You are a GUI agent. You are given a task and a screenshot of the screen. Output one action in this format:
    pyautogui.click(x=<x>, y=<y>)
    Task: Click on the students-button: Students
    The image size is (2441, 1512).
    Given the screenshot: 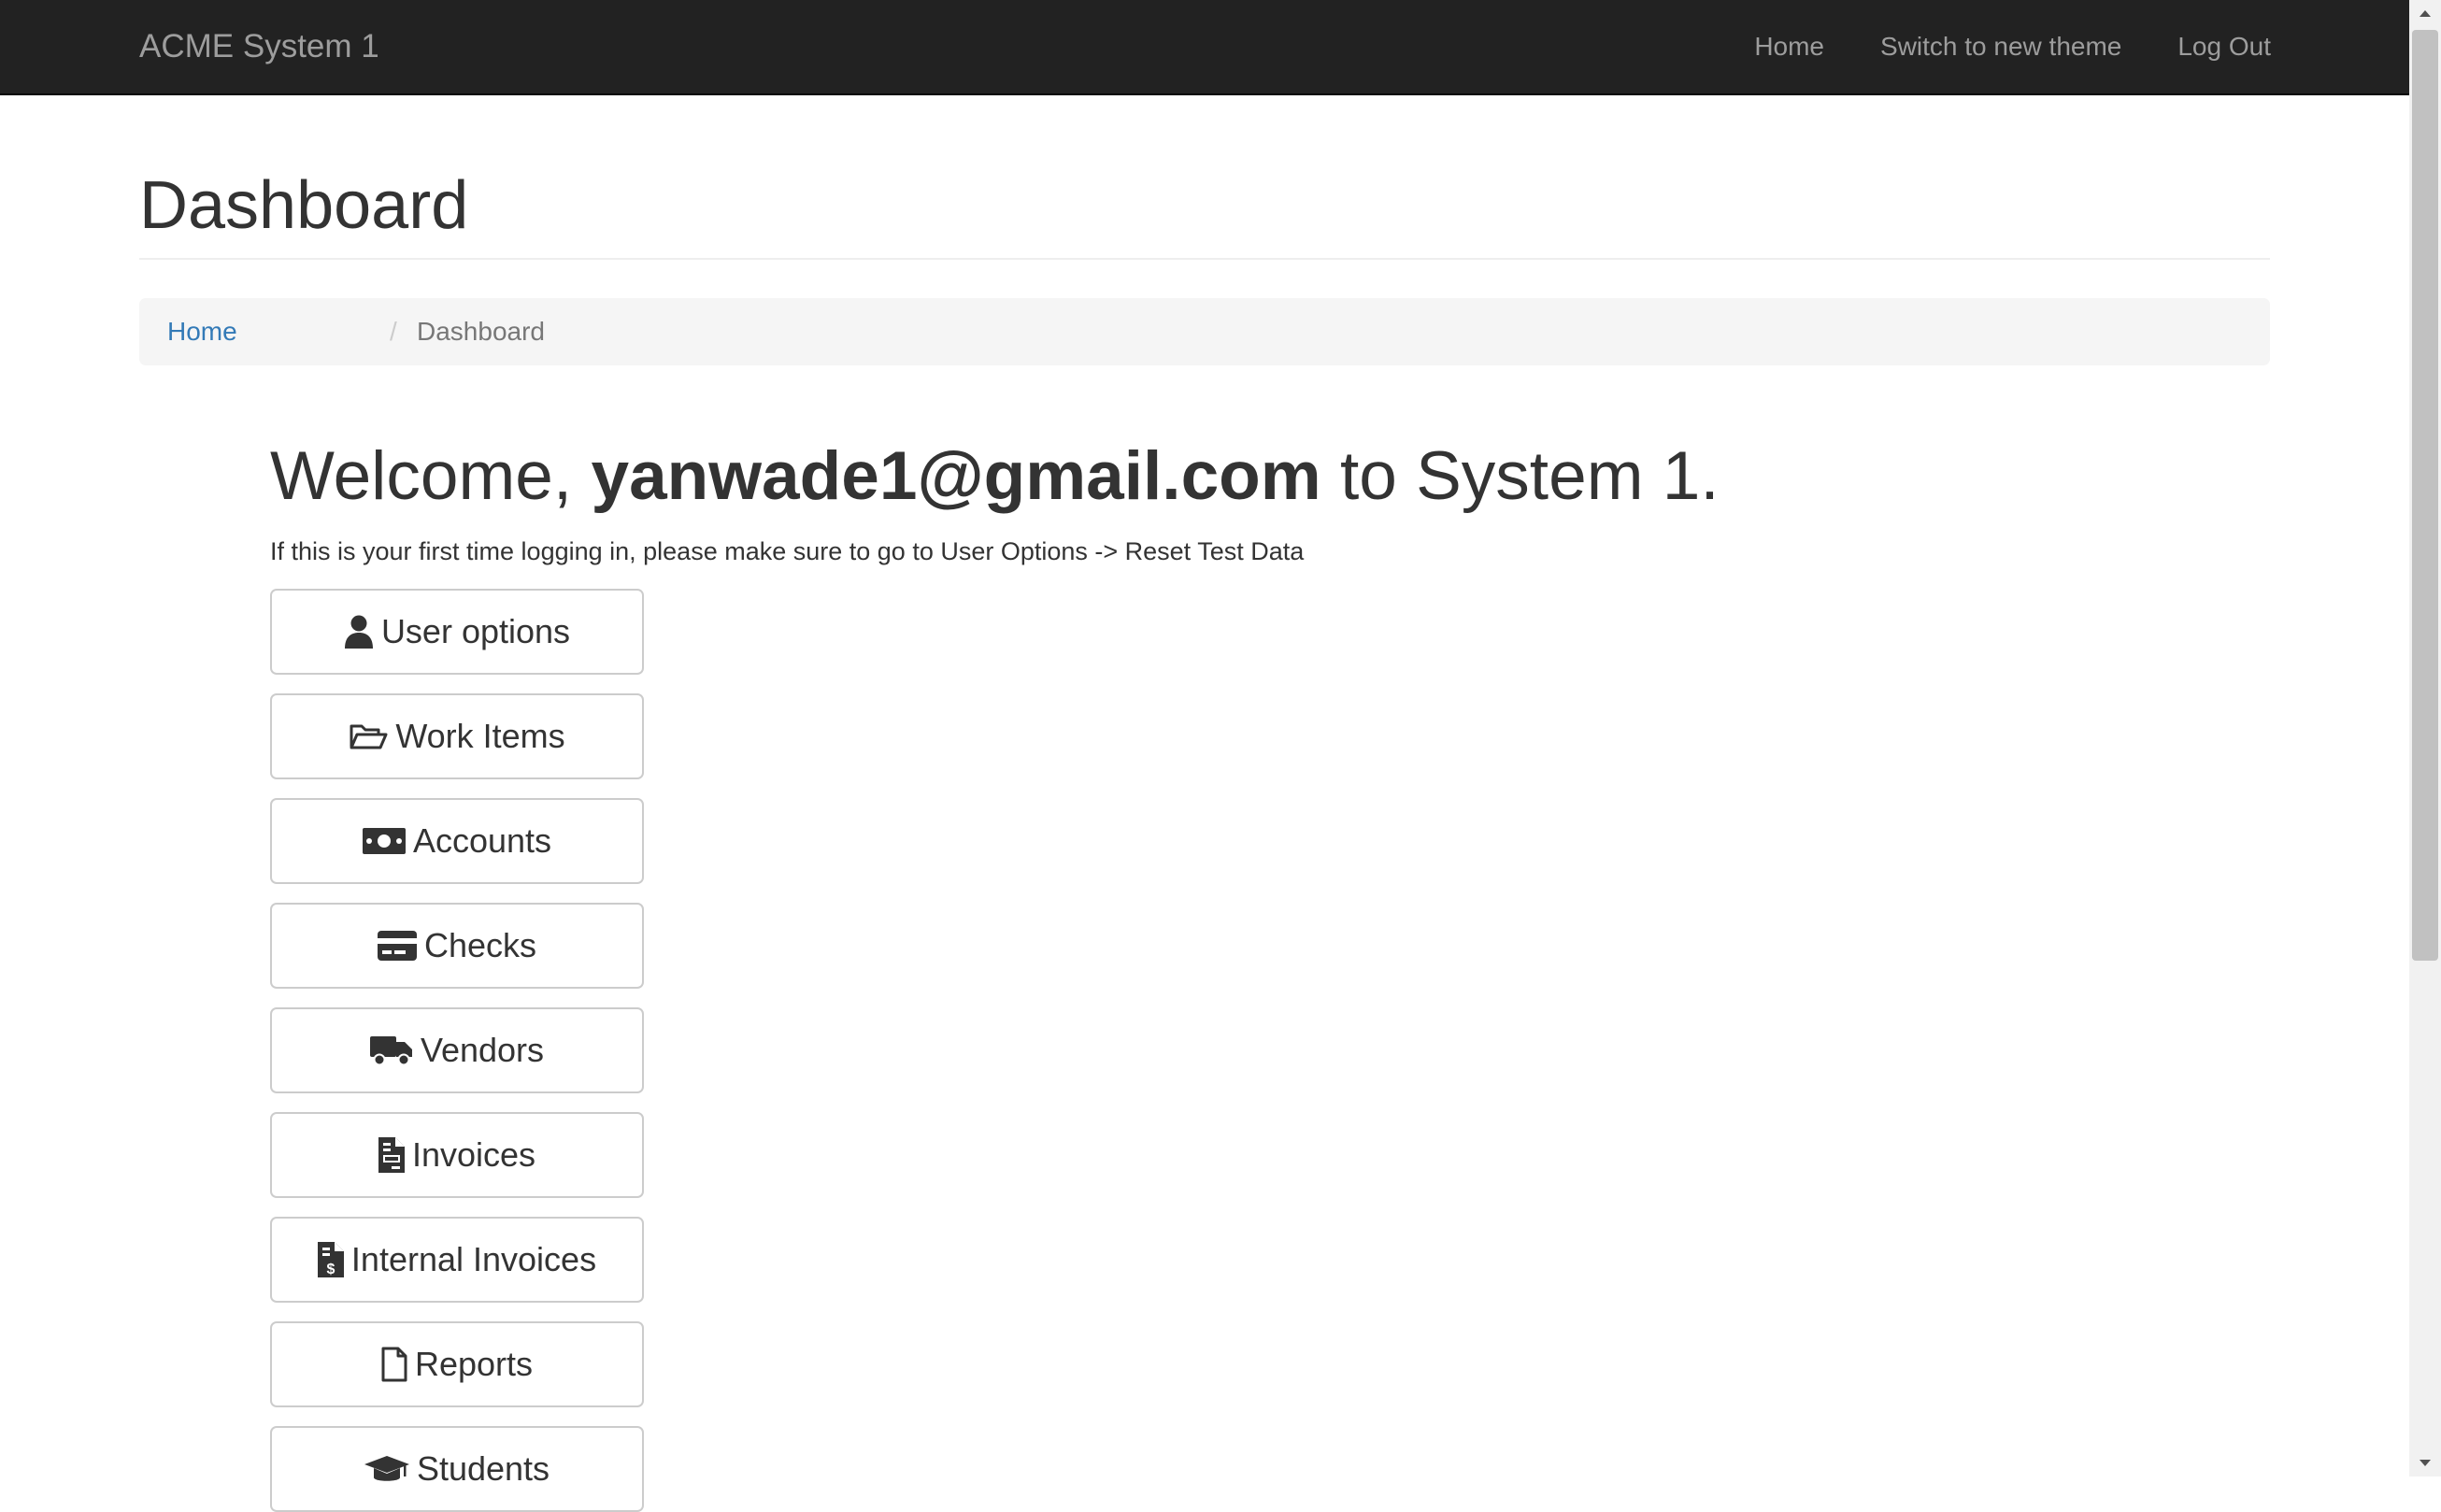 What is the action you would take?
    pyautogui.click(x=457, y=1469)
    